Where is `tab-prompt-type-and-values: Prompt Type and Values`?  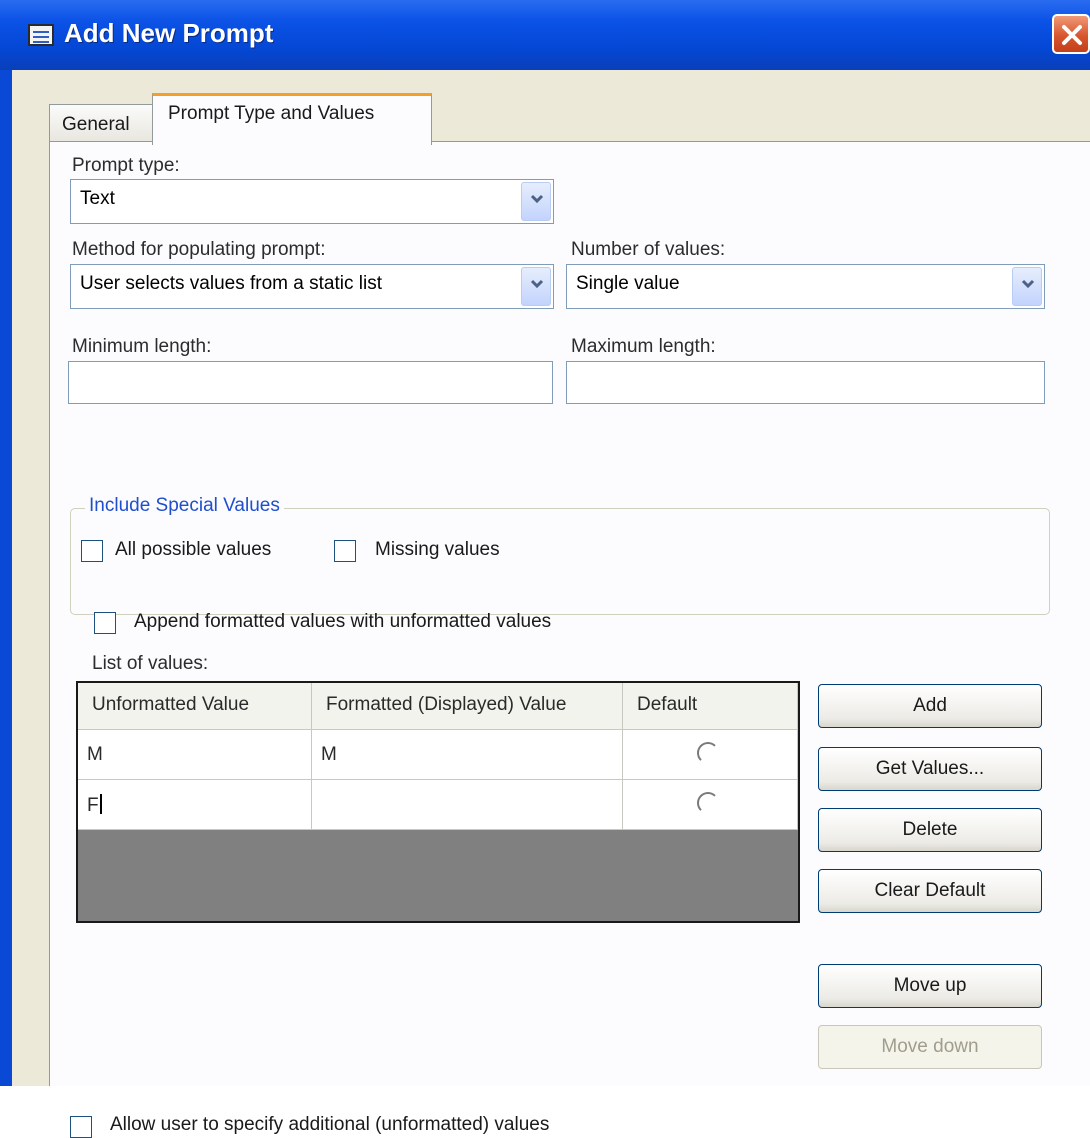 tab-prompt-type-and-values: Prompt Type and Values is located at coordinates (292, 119).